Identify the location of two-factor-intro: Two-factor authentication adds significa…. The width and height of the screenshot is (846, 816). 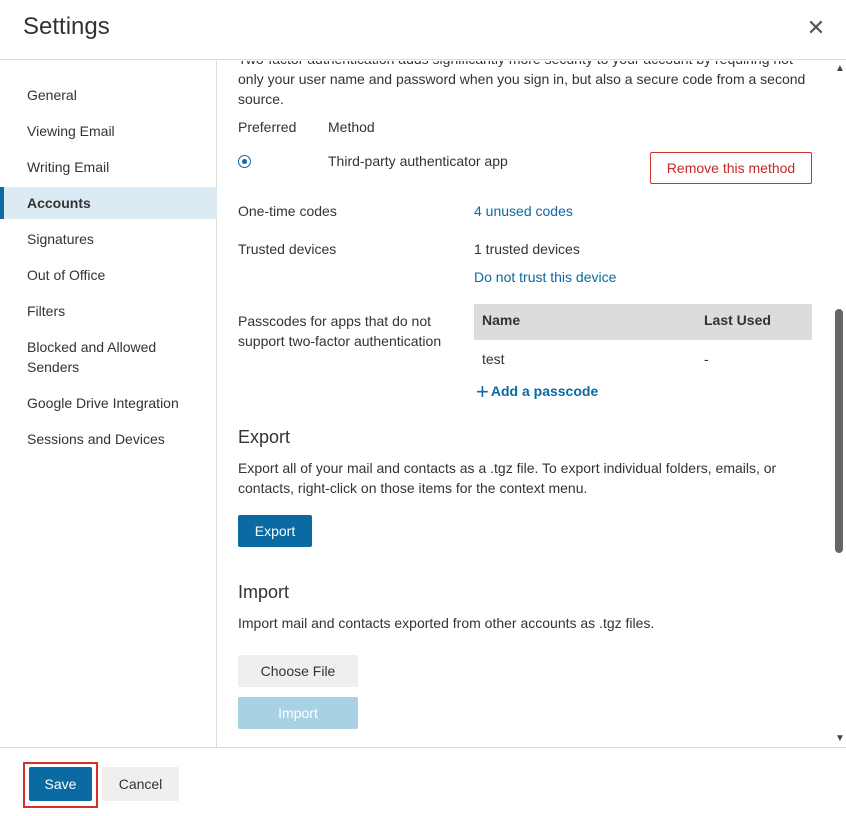
(522, 84).